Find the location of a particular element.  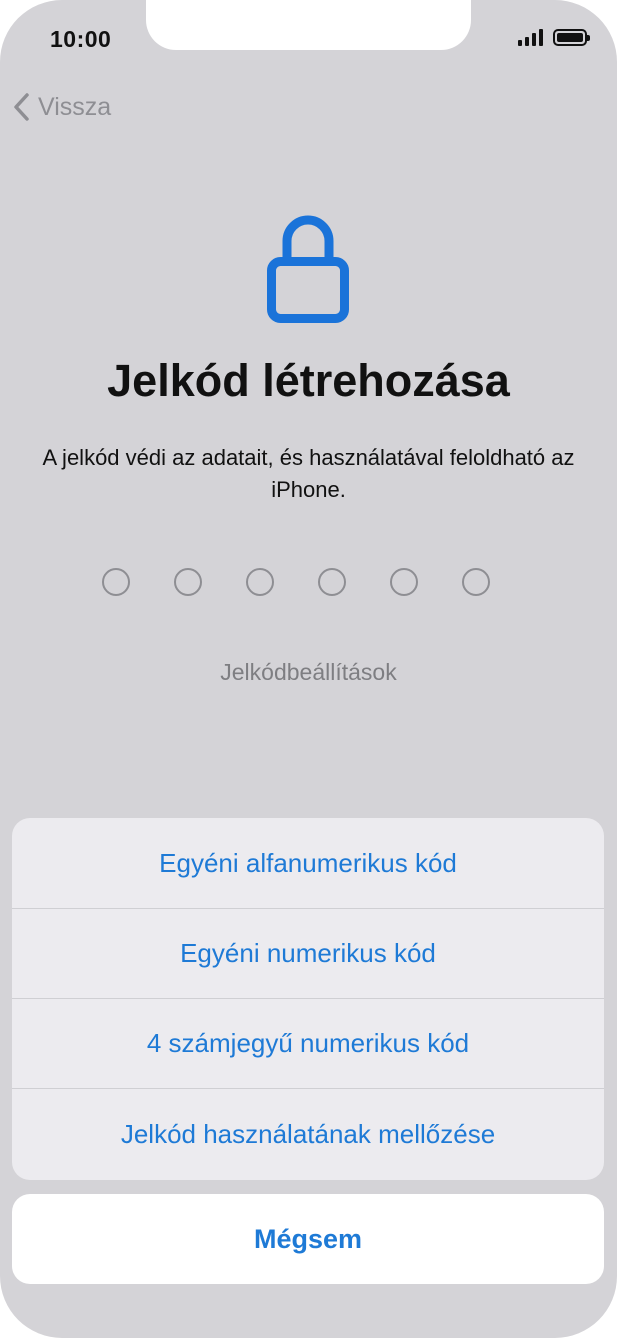

passcode-options-link: Jelkódbeállítások is located at coordinates (308, 672).